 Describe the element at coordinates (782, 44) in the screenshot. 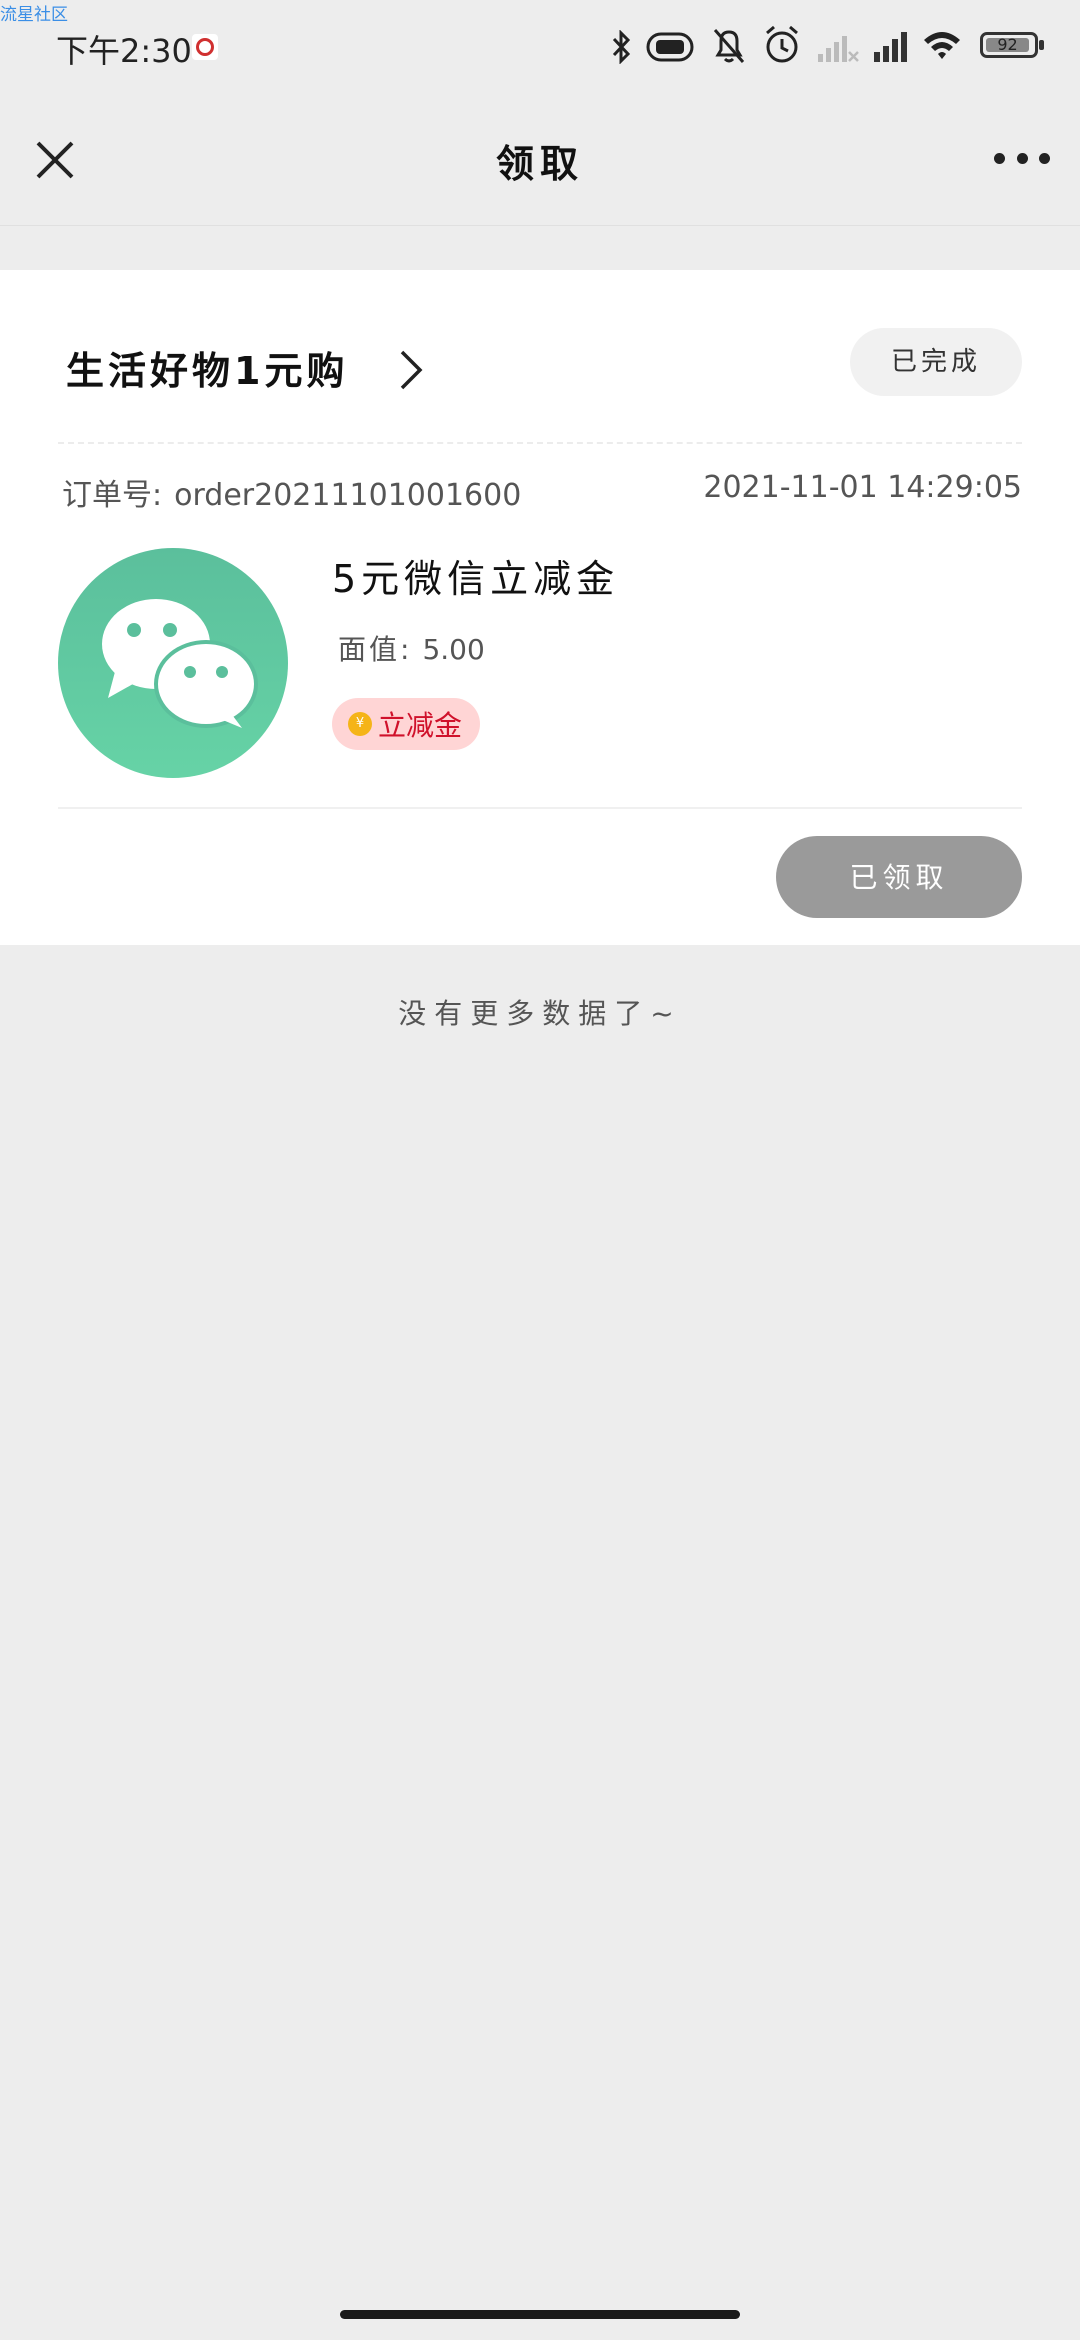

I see `alarm-icon` at that location.